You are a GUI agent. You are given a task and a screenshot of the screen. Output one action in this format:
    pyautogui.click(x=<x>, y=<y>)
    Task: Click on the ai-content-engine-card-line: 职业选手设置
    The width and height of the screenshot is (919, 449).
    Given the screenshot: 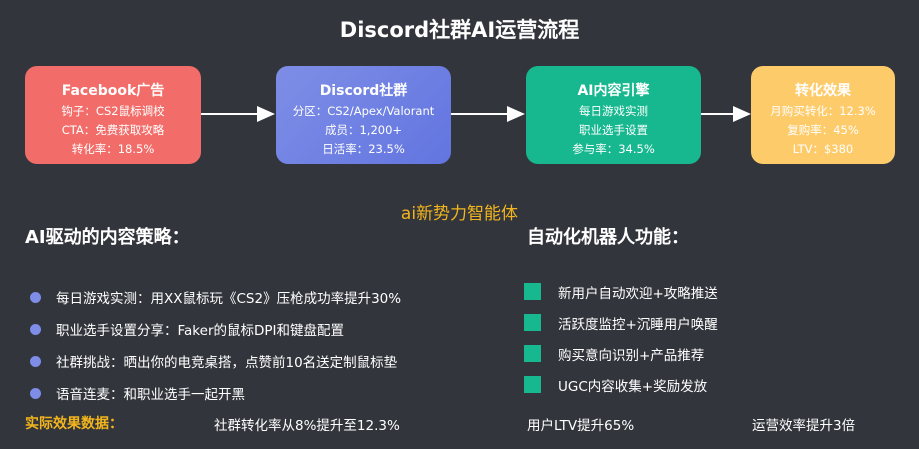 What is the action you would take?
    pyautogui.click(x=613, y=130)
    